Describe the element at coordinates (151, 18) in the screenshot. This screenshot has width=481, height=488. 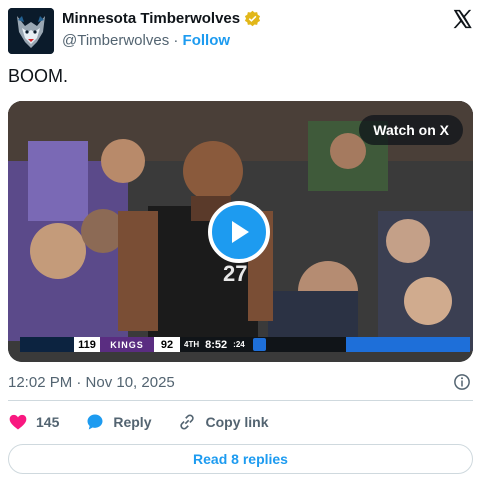
I see `account-name: Minnesota Timberwolves` at that location.